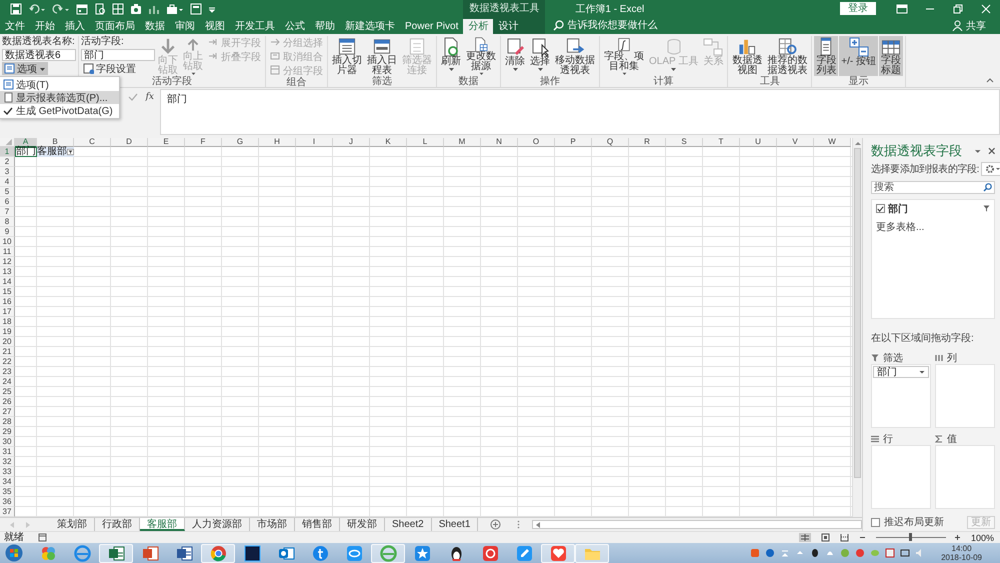  Describe the element at coordinates (425, 142) in the screenshot. I see `column-header: L` at that location.